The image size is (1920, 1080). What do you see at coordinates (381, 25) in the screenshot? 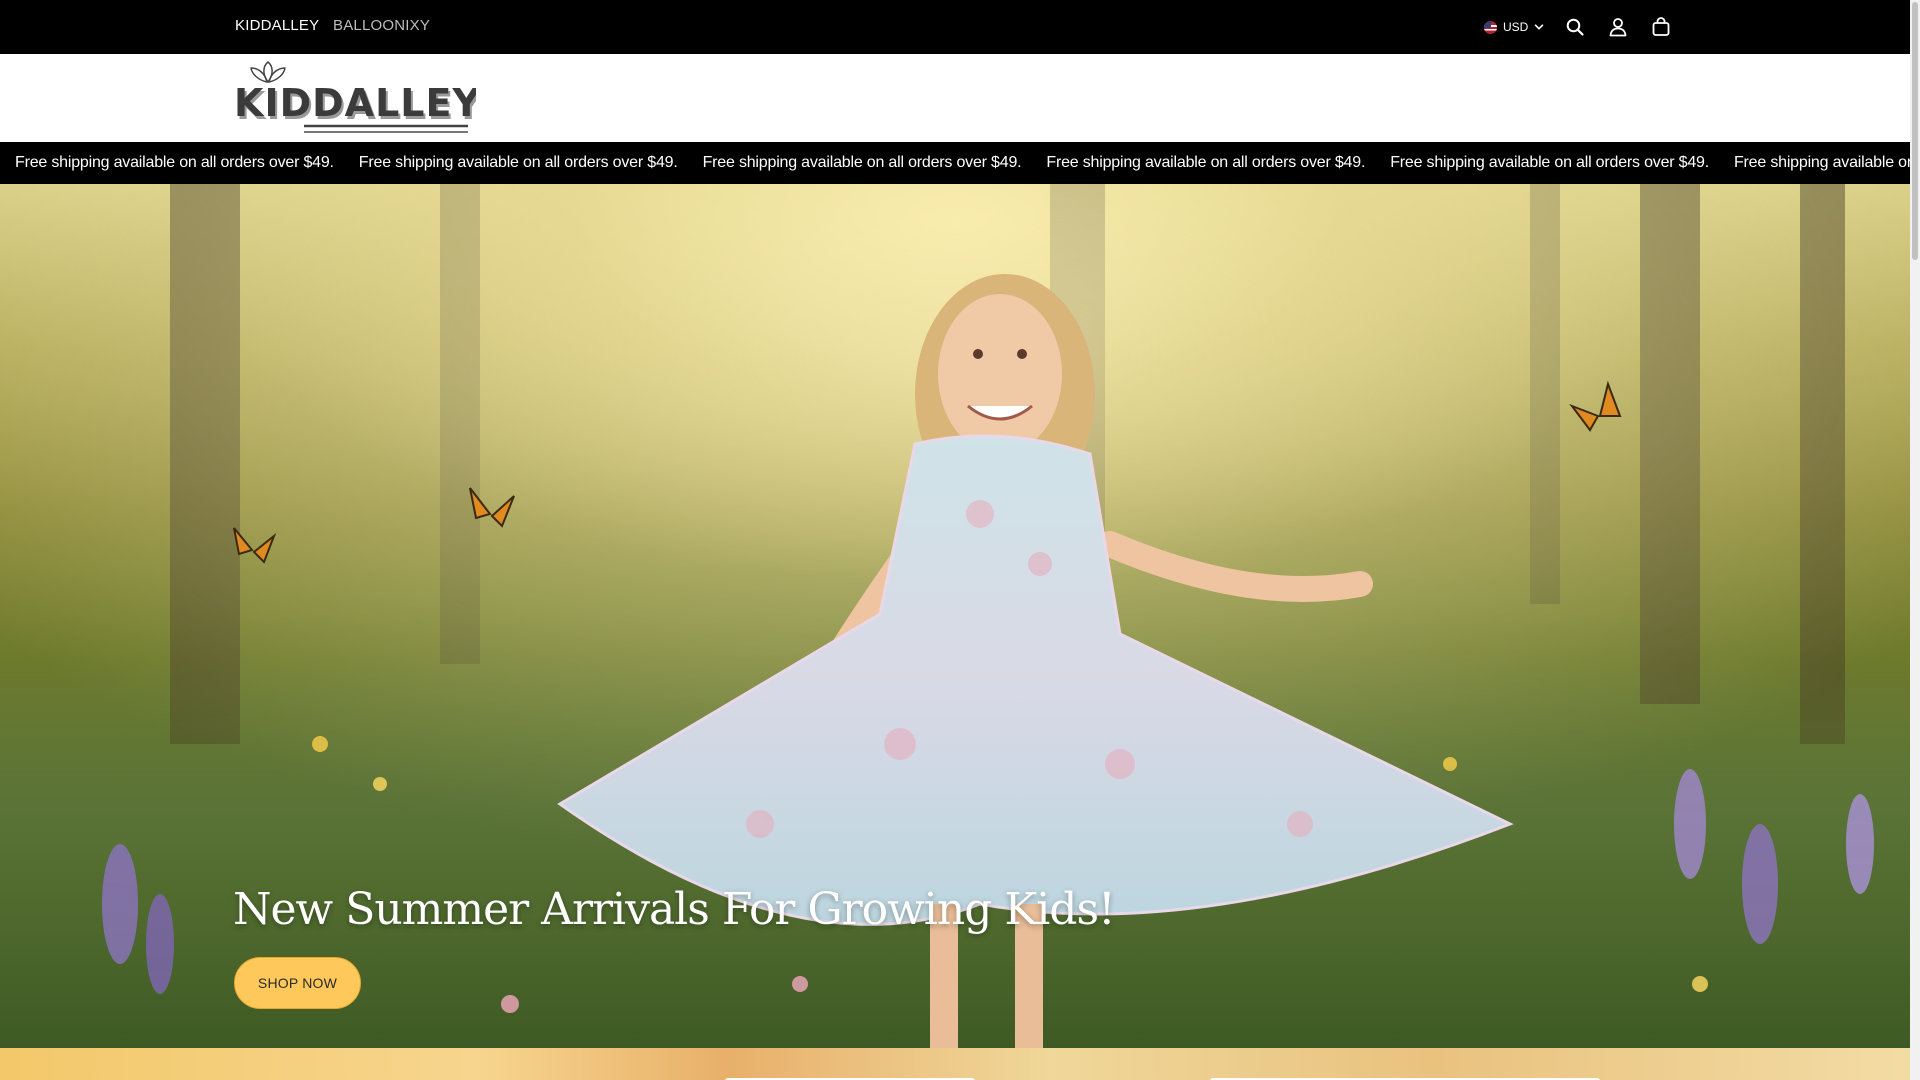
I see `store-link-balloonixy: BALLOONIXY` at bounding box center [381, 25].